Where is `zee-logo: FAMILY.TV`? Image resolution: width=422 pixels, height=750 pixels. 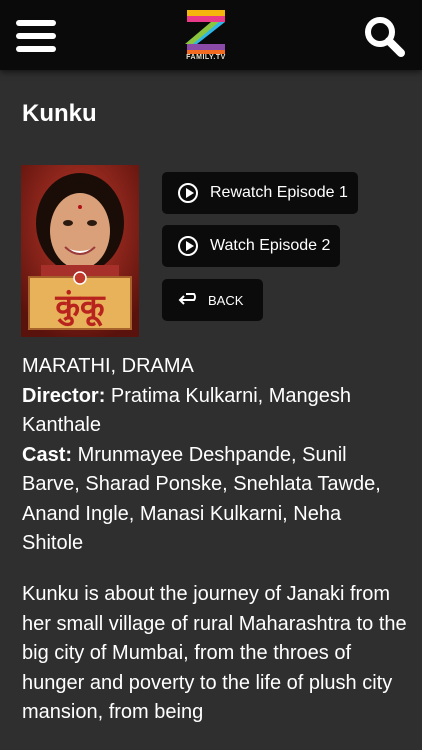
zee-logo: FAMILY.TV is located at coordinates (206, 36).